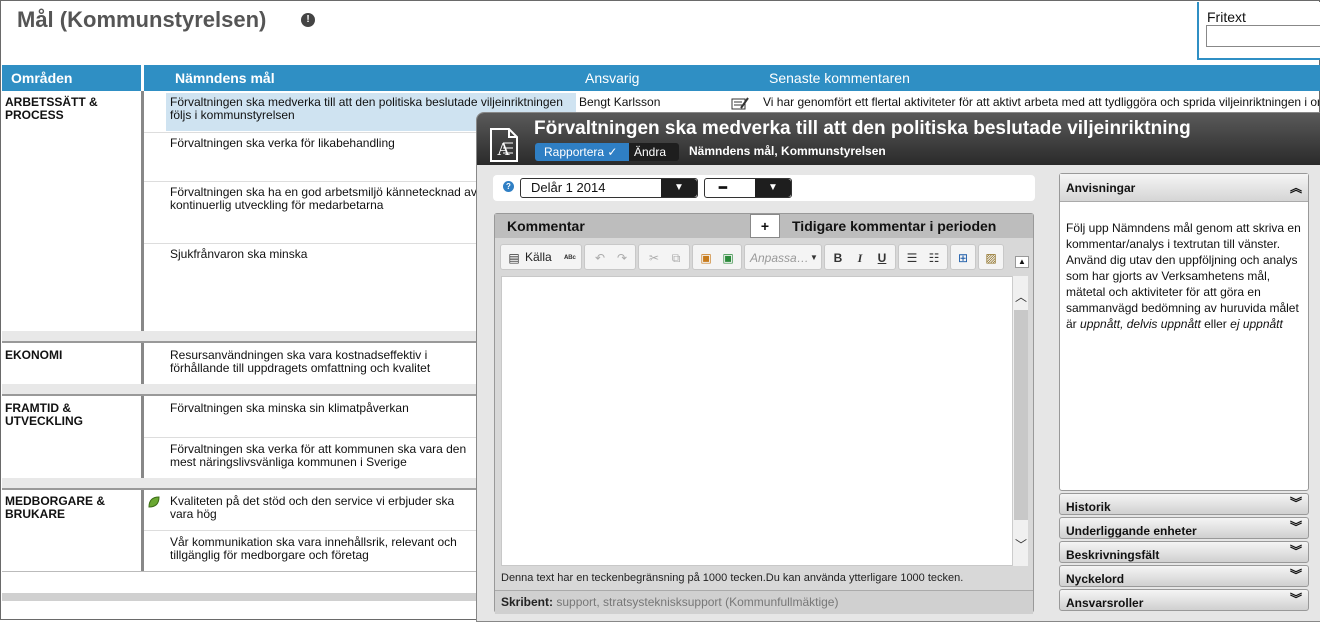 The image size is (1320, 622). I want to click on period-bar: ? Delår 1 2014 ▼ ━ ▼, so click(764, 188).